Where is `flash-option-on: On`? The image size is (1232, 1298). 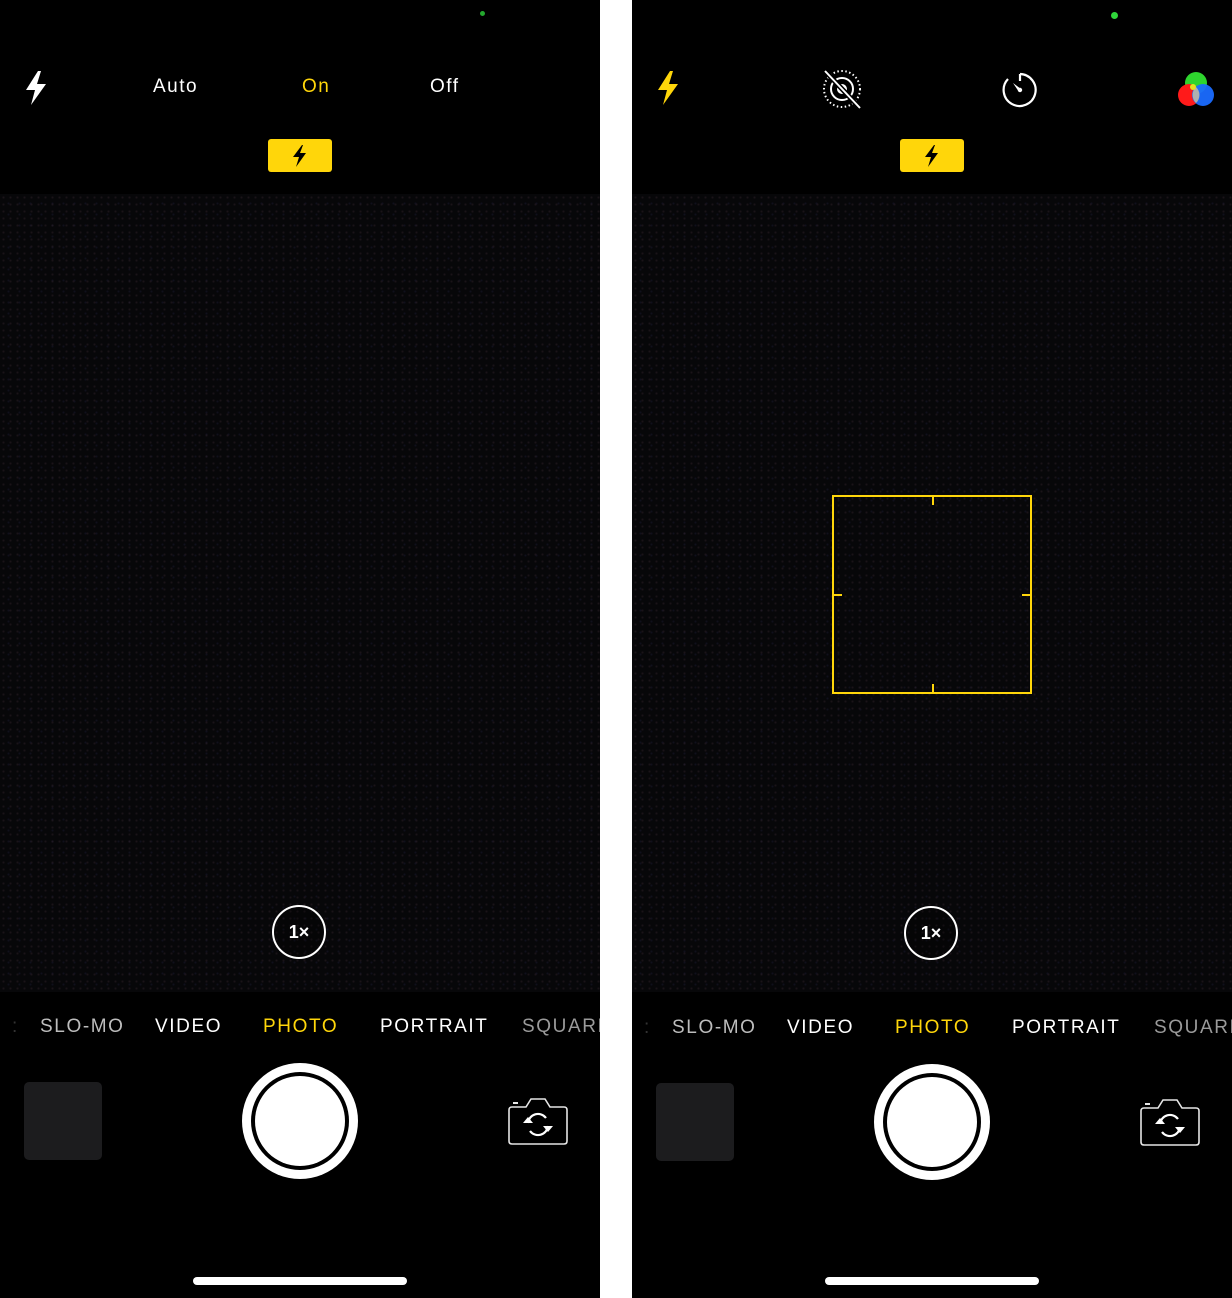 flash-option-on: On is located at coordinates (316, 87).